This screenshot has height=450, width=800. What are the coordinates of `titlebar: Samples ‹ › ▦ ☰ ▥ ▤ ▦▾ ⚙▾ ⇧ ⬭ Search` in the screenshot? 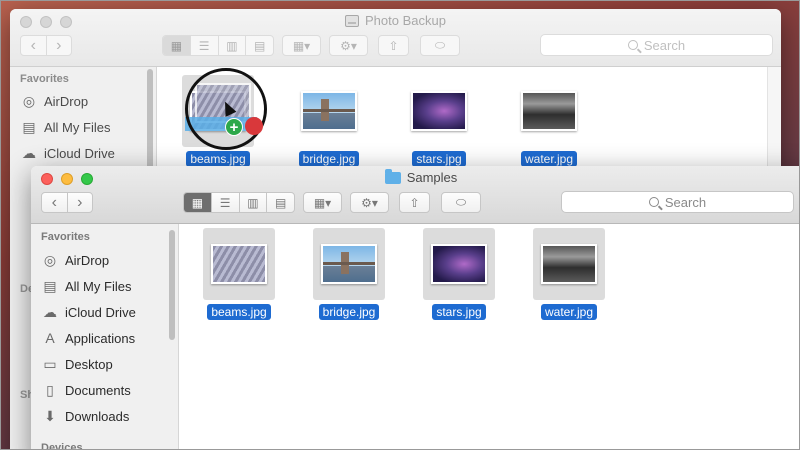 It's located at (415, 195).